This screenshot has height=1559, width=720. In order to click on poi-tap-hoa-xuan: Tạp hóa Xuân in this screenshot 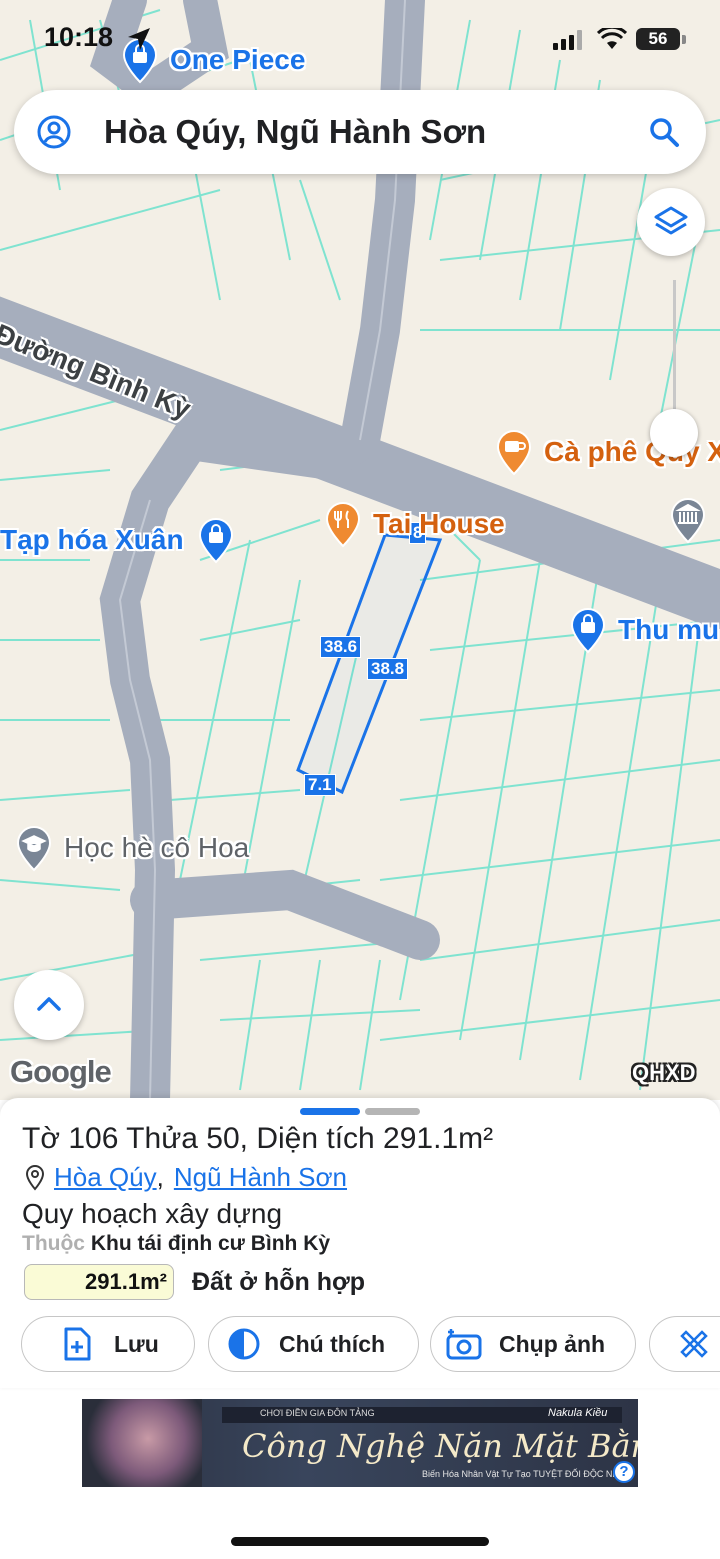, I will do `click(118, 540)`.